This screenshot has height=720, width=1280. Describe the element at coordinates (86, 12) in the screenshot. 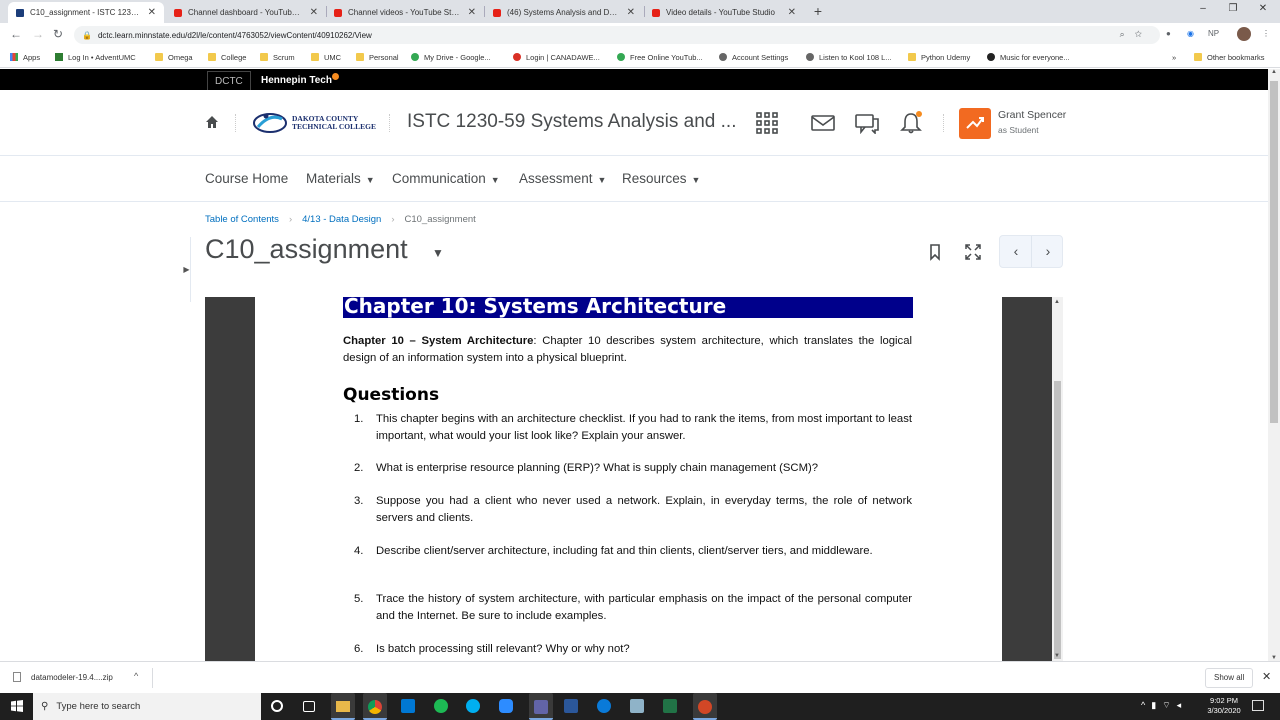

I see `browser-tab-active: C10_assignment - ISTC 1230-59 Sy ✕` at that location.